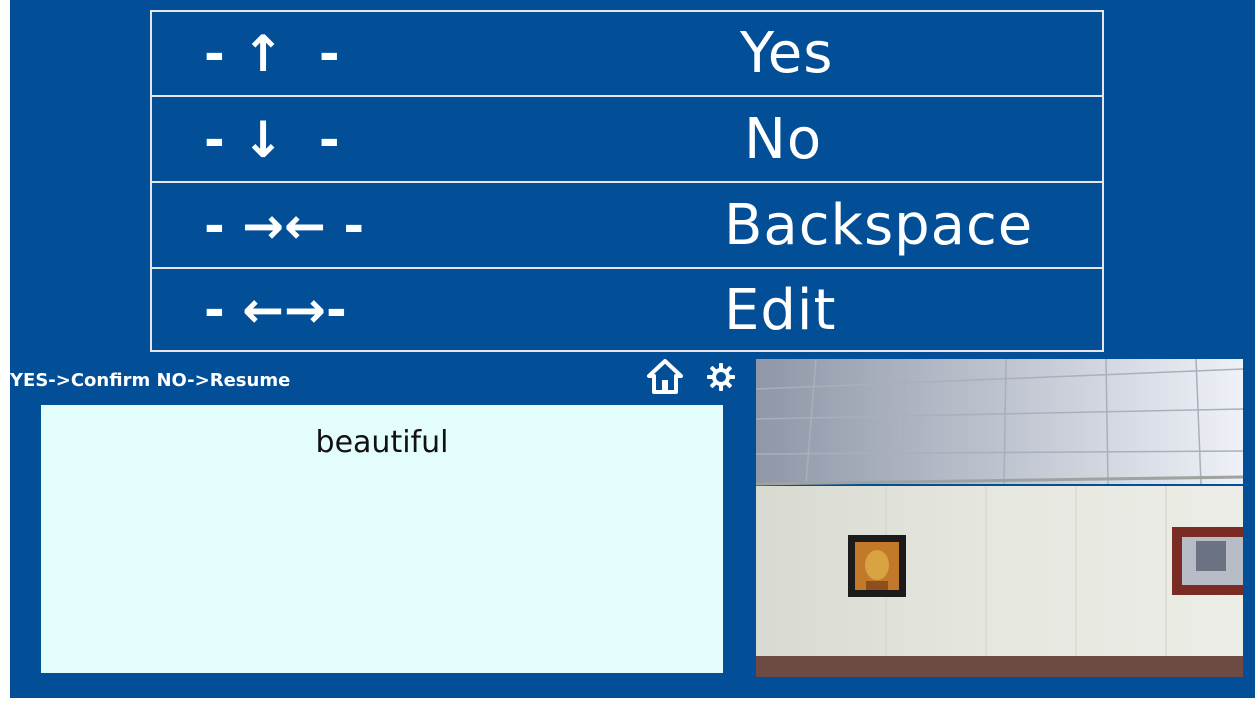  What do you see at coordinates (783, 139) in the screenshot?
I see `command-label-no: No` at bounding box center [783, 139].